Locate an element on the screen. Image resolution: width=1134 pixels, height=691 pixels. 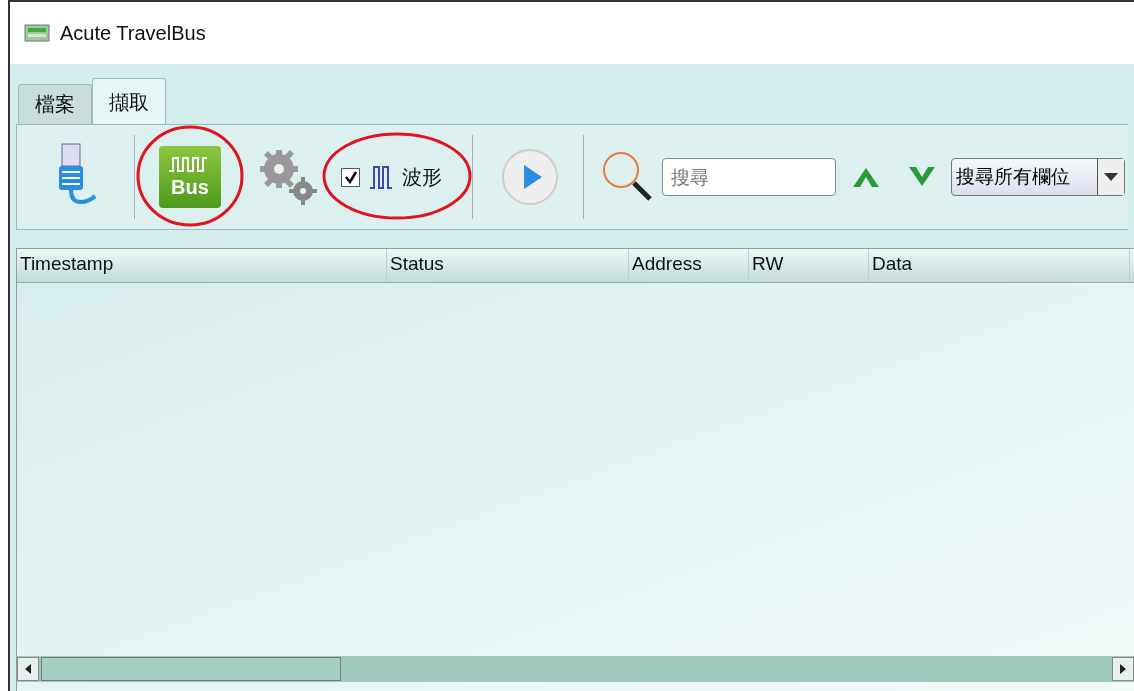
column-header: Address is located at coordinates (689, 265).